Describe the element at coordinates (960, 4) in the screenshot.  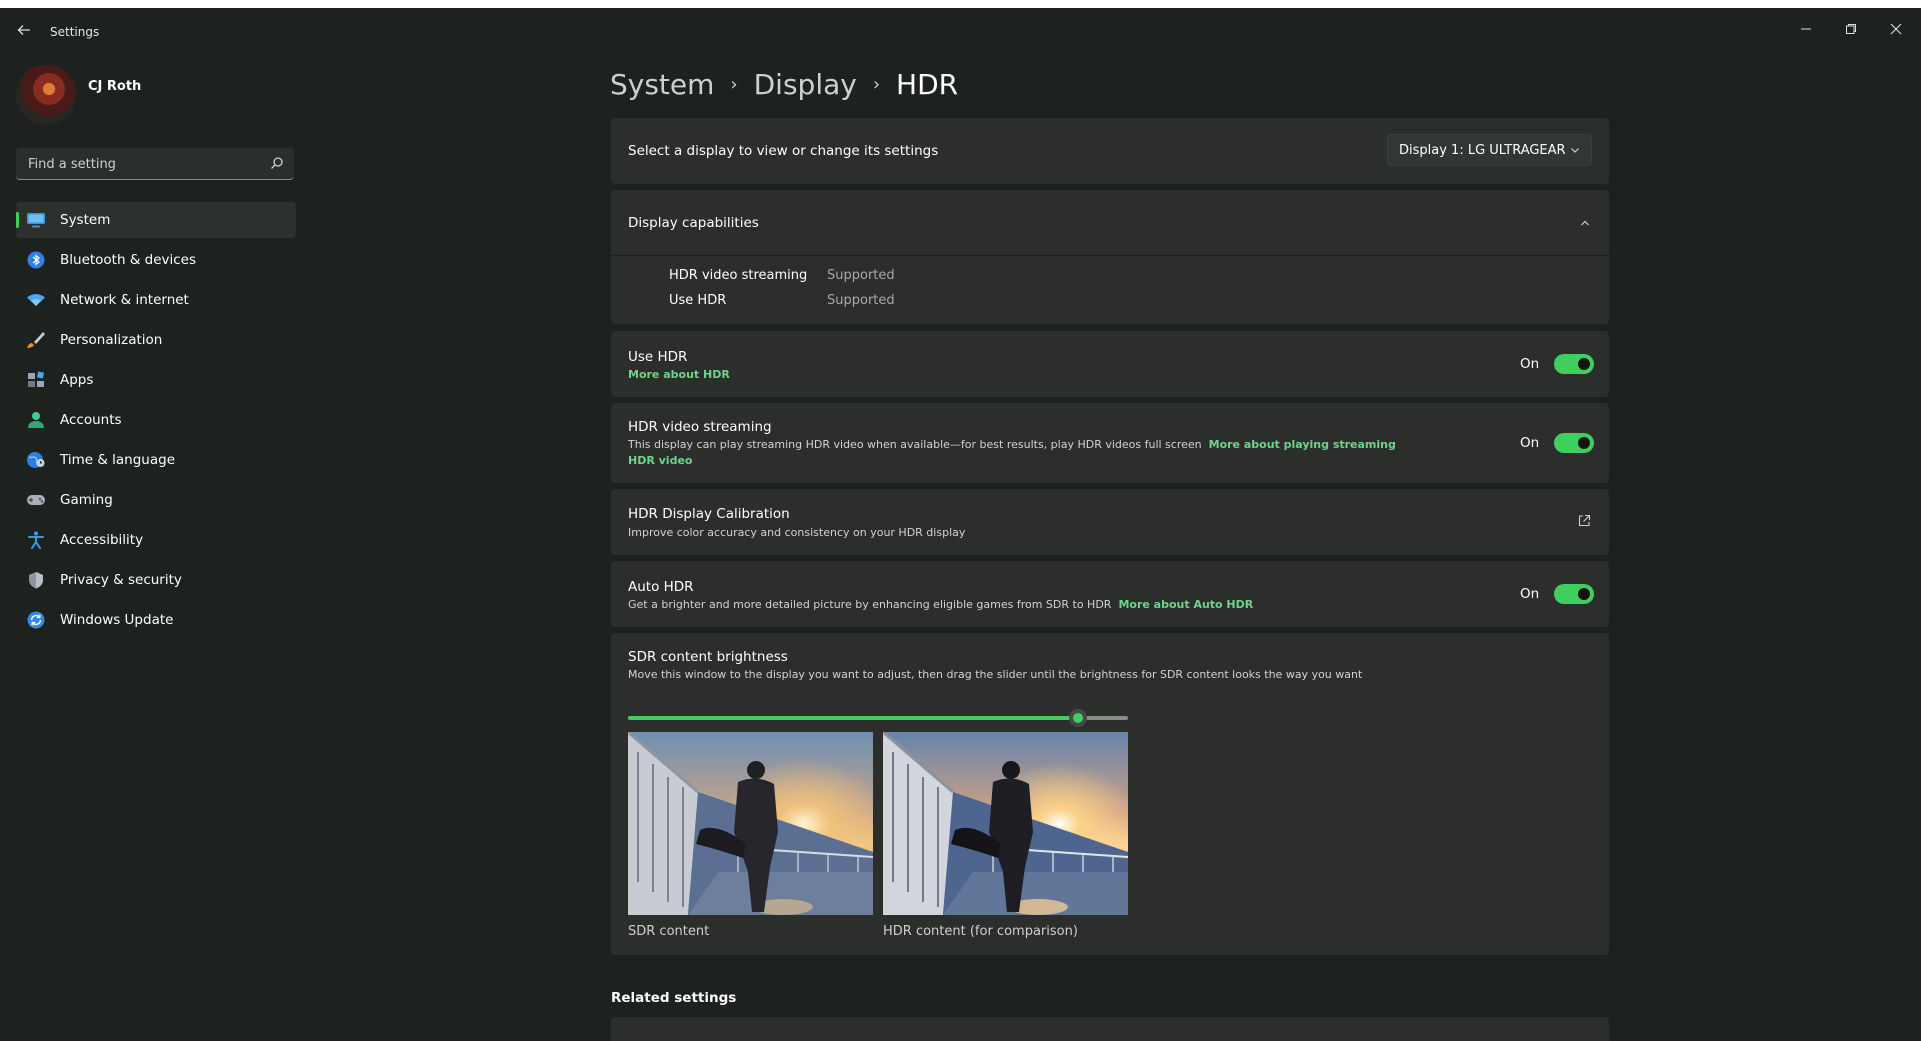
I see `top-strip` at that location.